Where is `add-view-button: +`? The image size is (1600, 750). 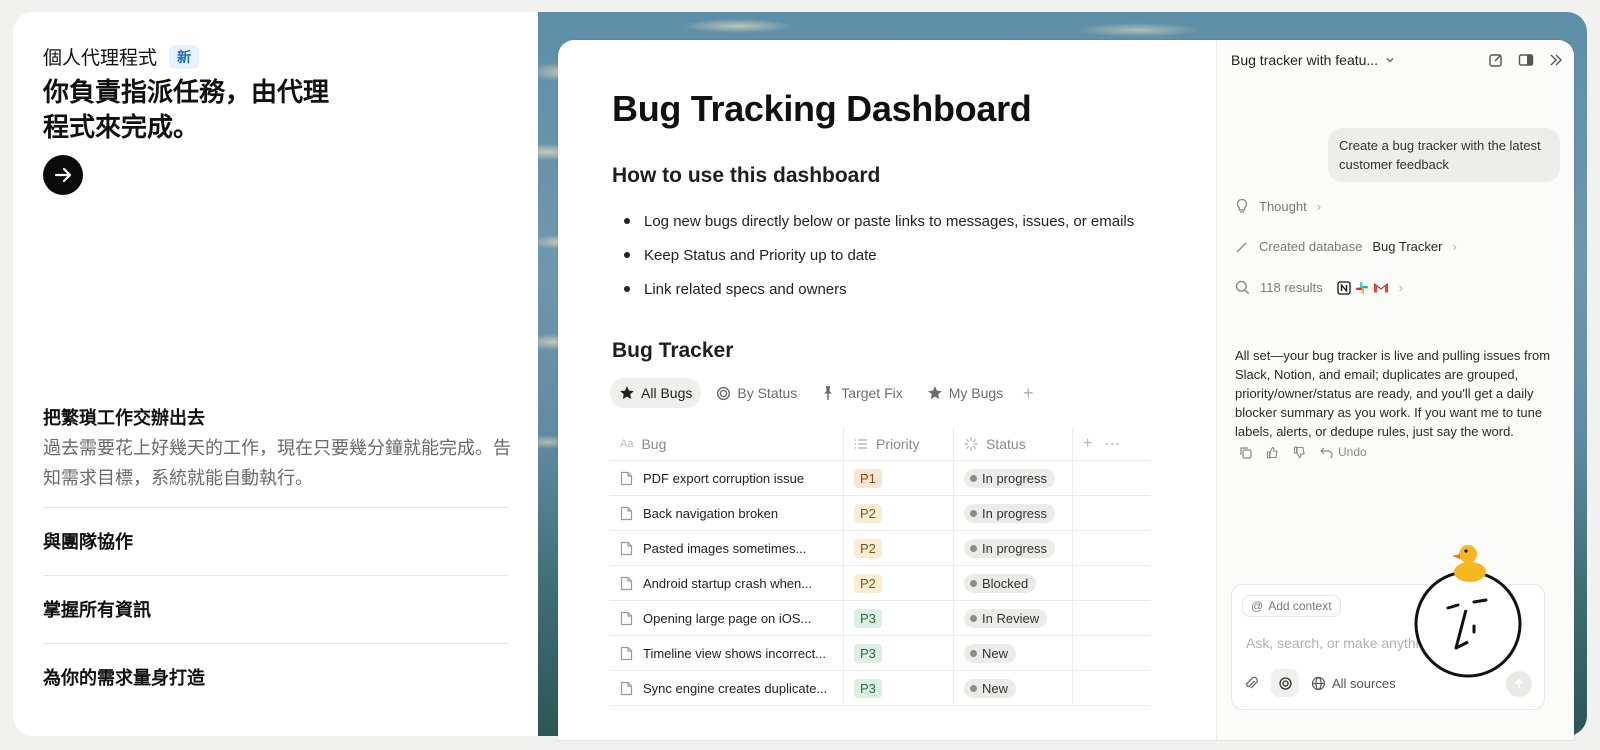
add-view-button: + is located at coordinates (1028, 393).